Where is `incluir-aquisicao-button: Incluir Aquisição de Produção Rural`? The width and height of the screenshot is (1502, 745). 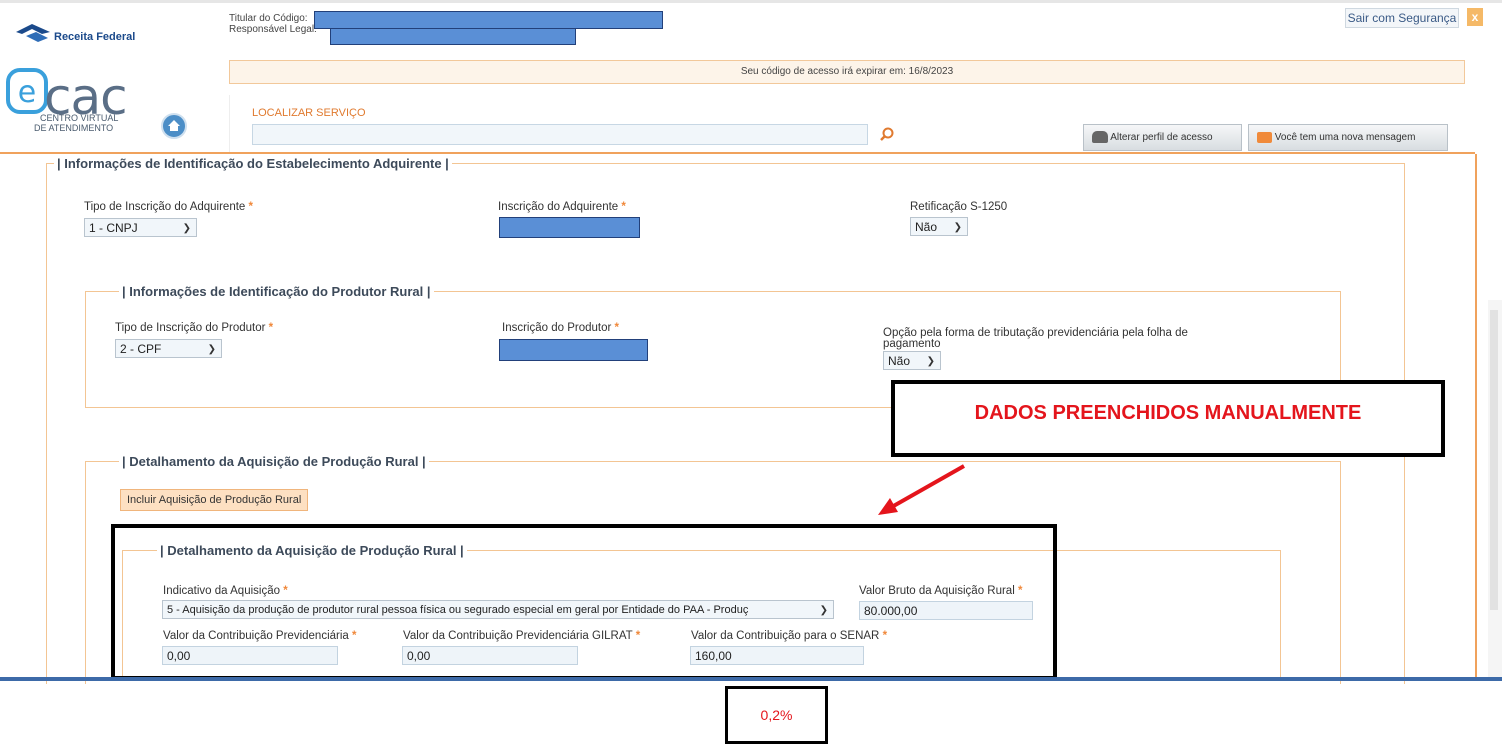
incluir-aquisicao-button: Incluir Aquisição de Produção Rural is located at coordinates (214, 500).